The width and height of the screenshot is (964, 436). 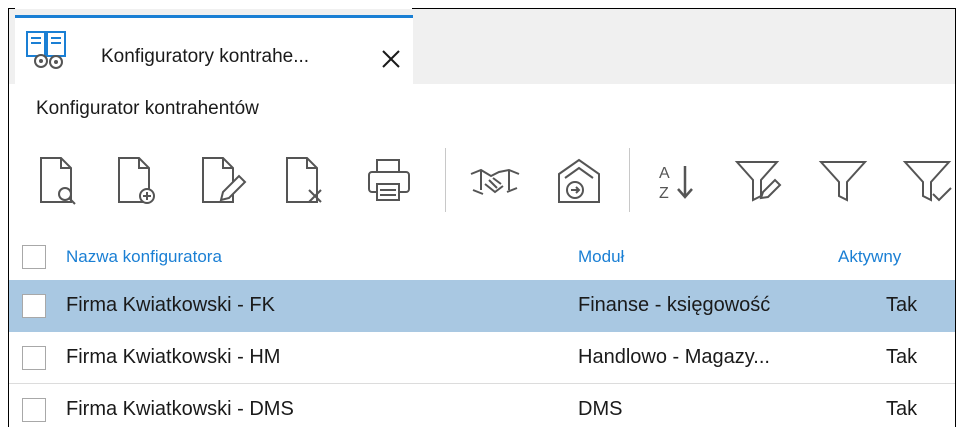 I want to click on import-warehouse-icon, so click(x=579, y=180).